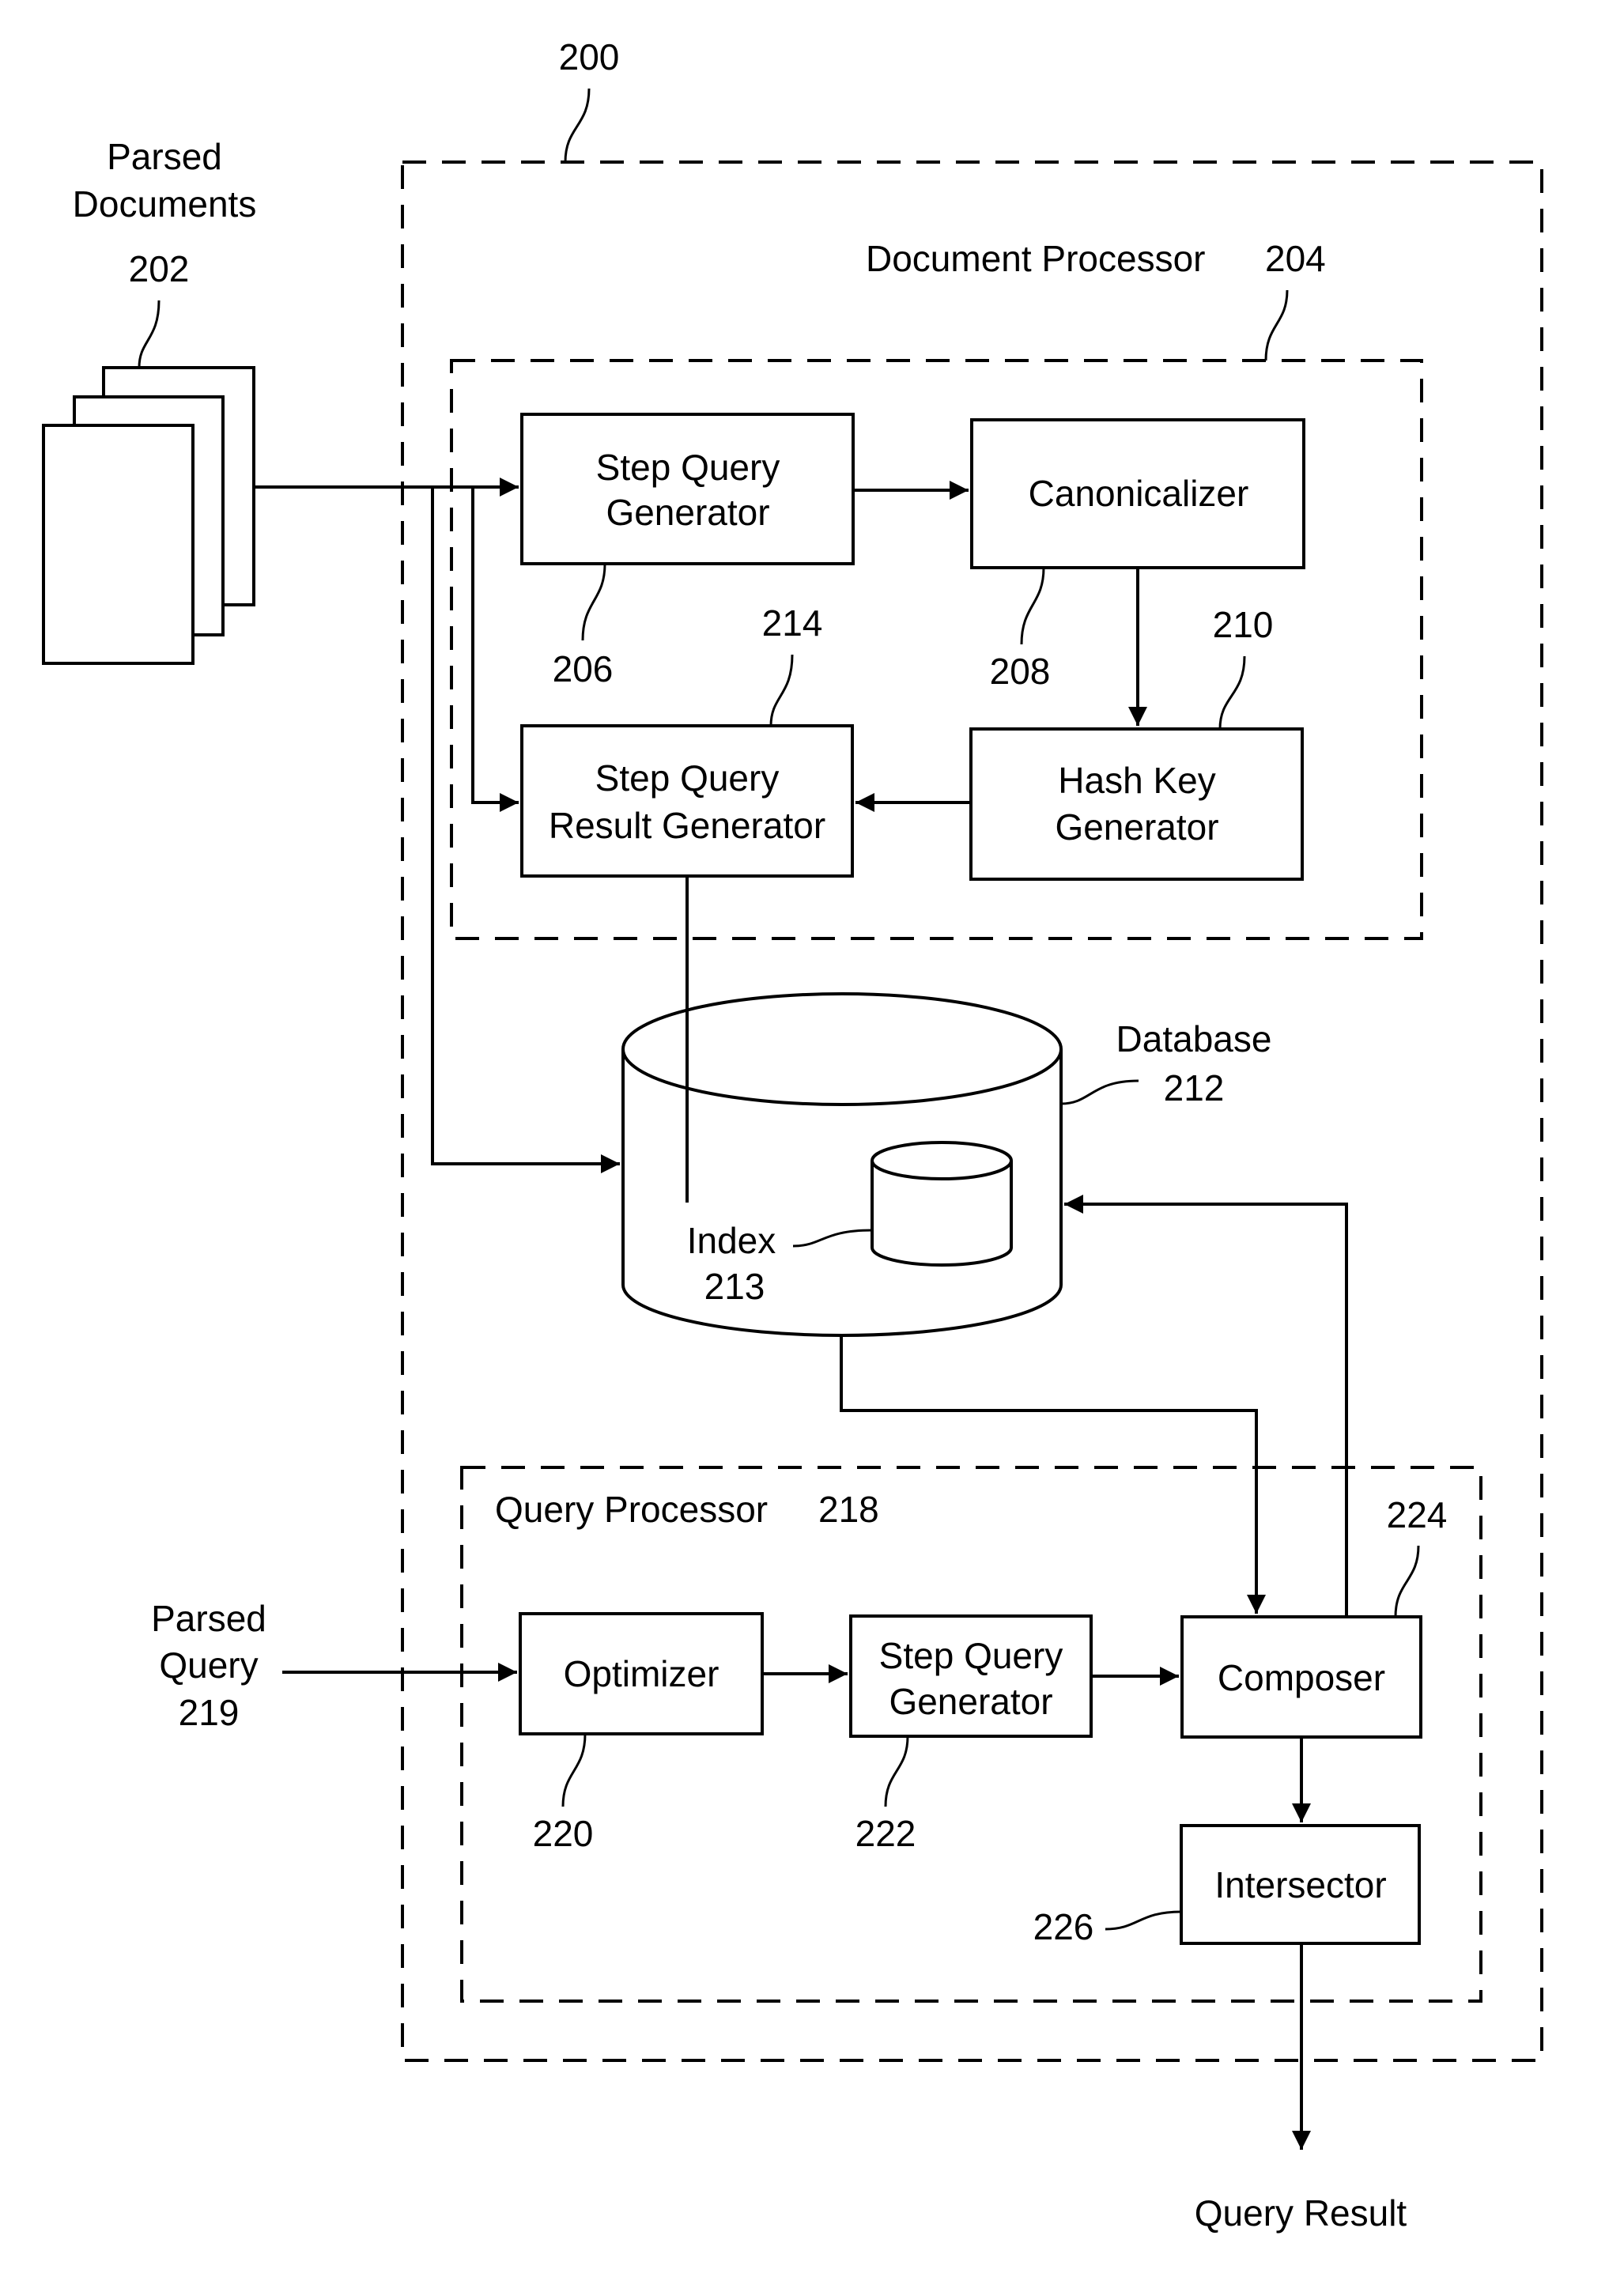 The width and height of the screenshot is (1624, 2296). I want to click on query-result-label: Query Result, so click(1301, 2213).